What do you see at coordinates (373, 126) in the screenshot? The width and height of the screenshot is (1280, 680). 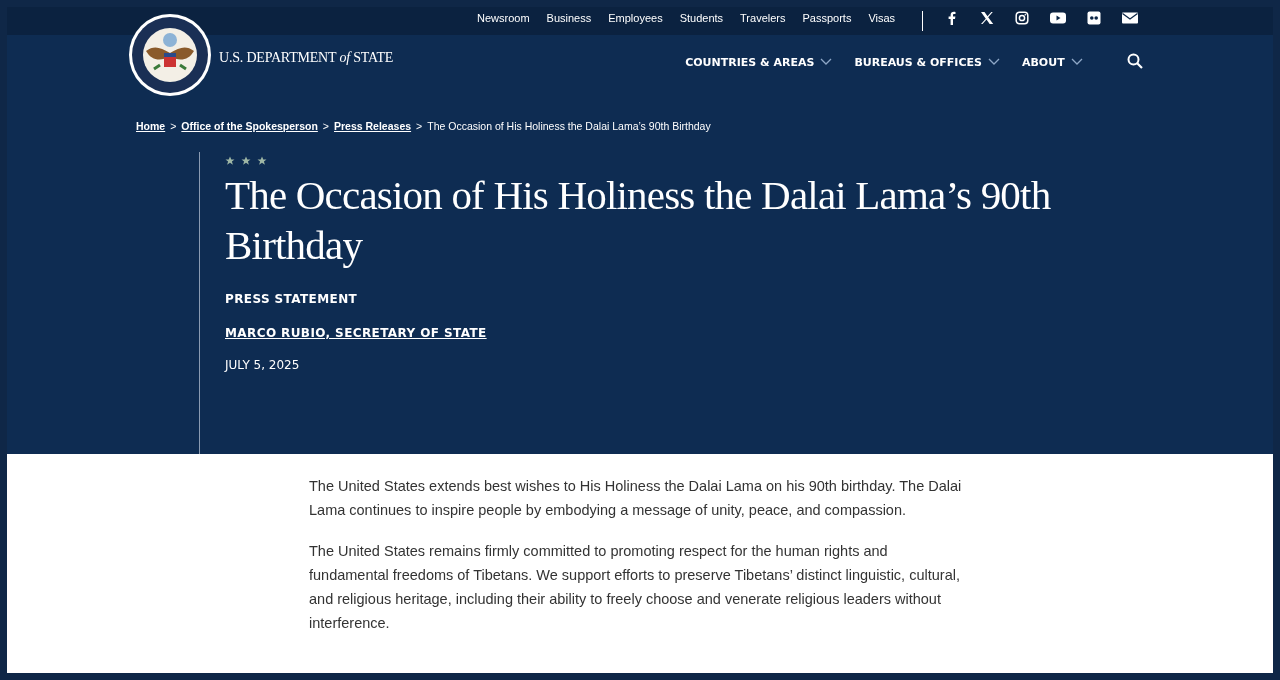 I see `breadcrumb-link: Press Releases` at bounding box center [373, 126].